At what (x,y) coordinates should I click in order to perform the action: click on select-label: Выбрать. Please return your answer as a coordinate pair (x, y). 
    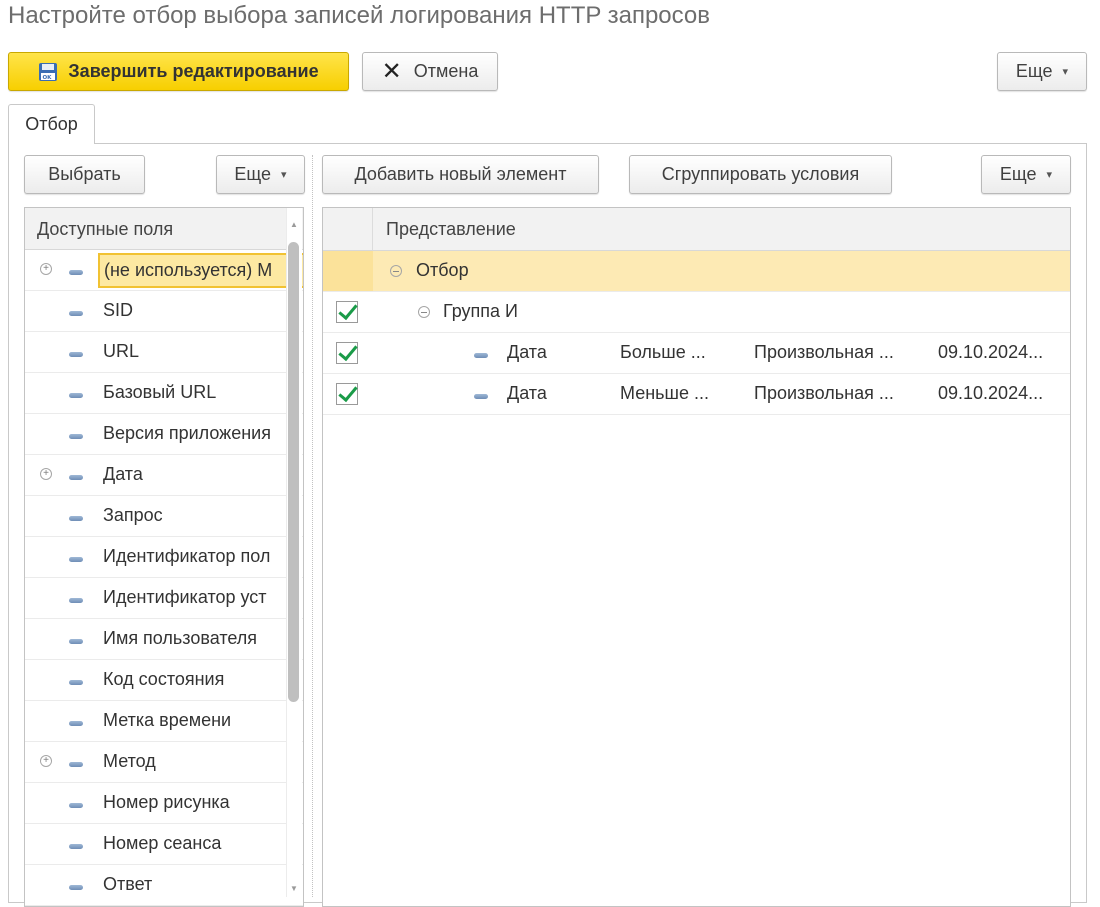
    Looking at the image, I should click on (84, 174).